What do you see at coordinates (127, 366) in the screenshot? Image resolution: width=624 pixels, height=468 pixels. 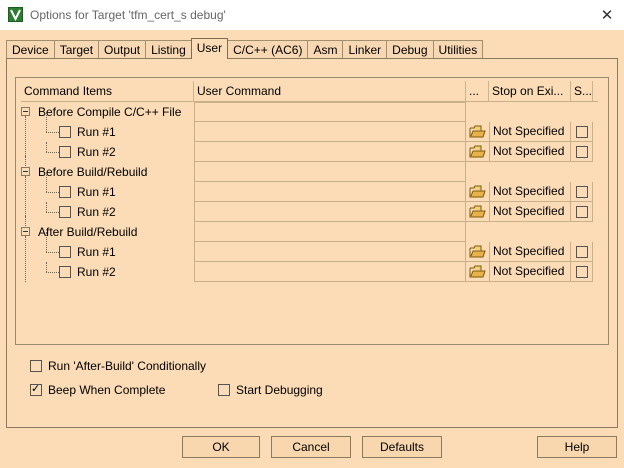 I see `run-after-build-label: Run 'After-Build' Conditionally` at bounding box center [127, 366].